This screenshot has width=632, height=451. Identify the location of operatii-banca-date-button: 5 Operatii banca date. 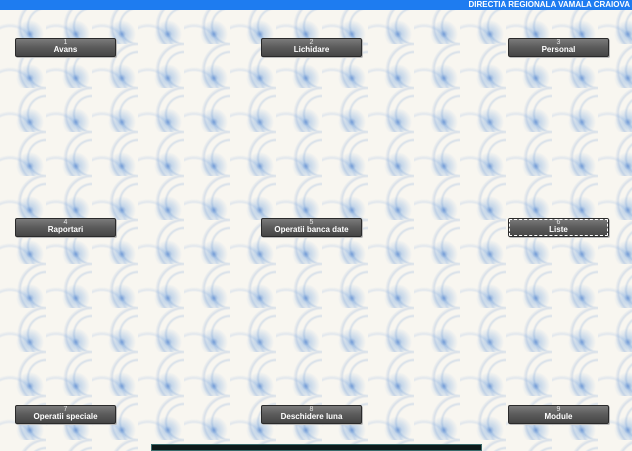
(311, 227).